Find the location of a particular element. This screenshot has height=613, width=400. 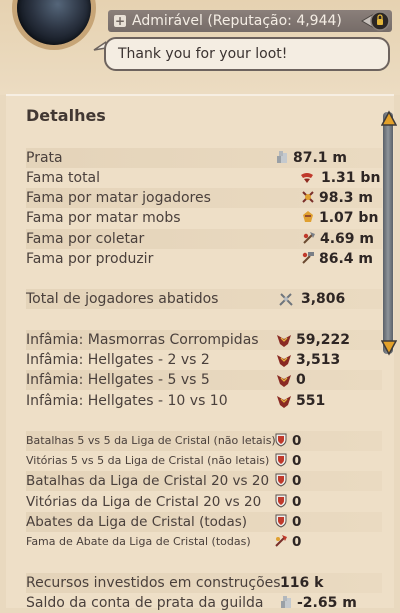

scroll-down-arrow-icon is located at coordinates (389, 347).